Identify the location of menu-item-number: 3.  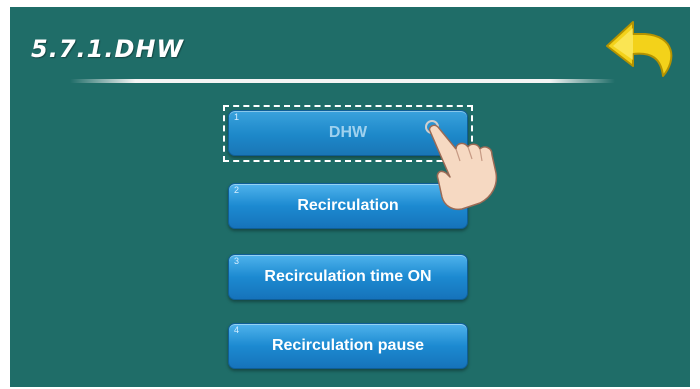
(237, 261).